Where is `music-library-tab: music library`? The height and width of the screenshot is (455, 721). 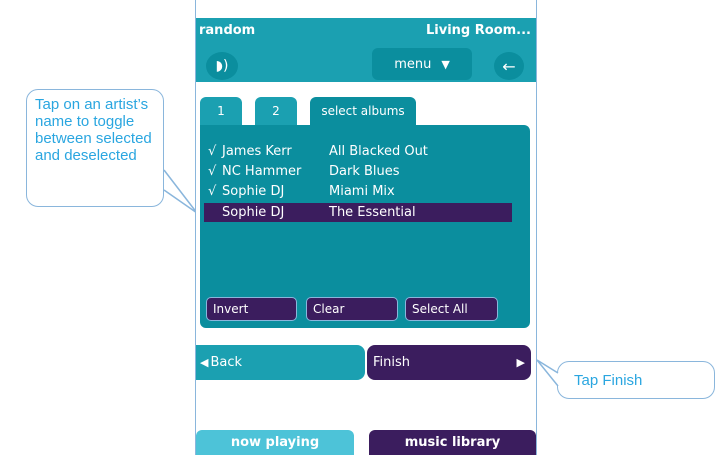 music-library-tab: music library is located at coordinates (452, 442).